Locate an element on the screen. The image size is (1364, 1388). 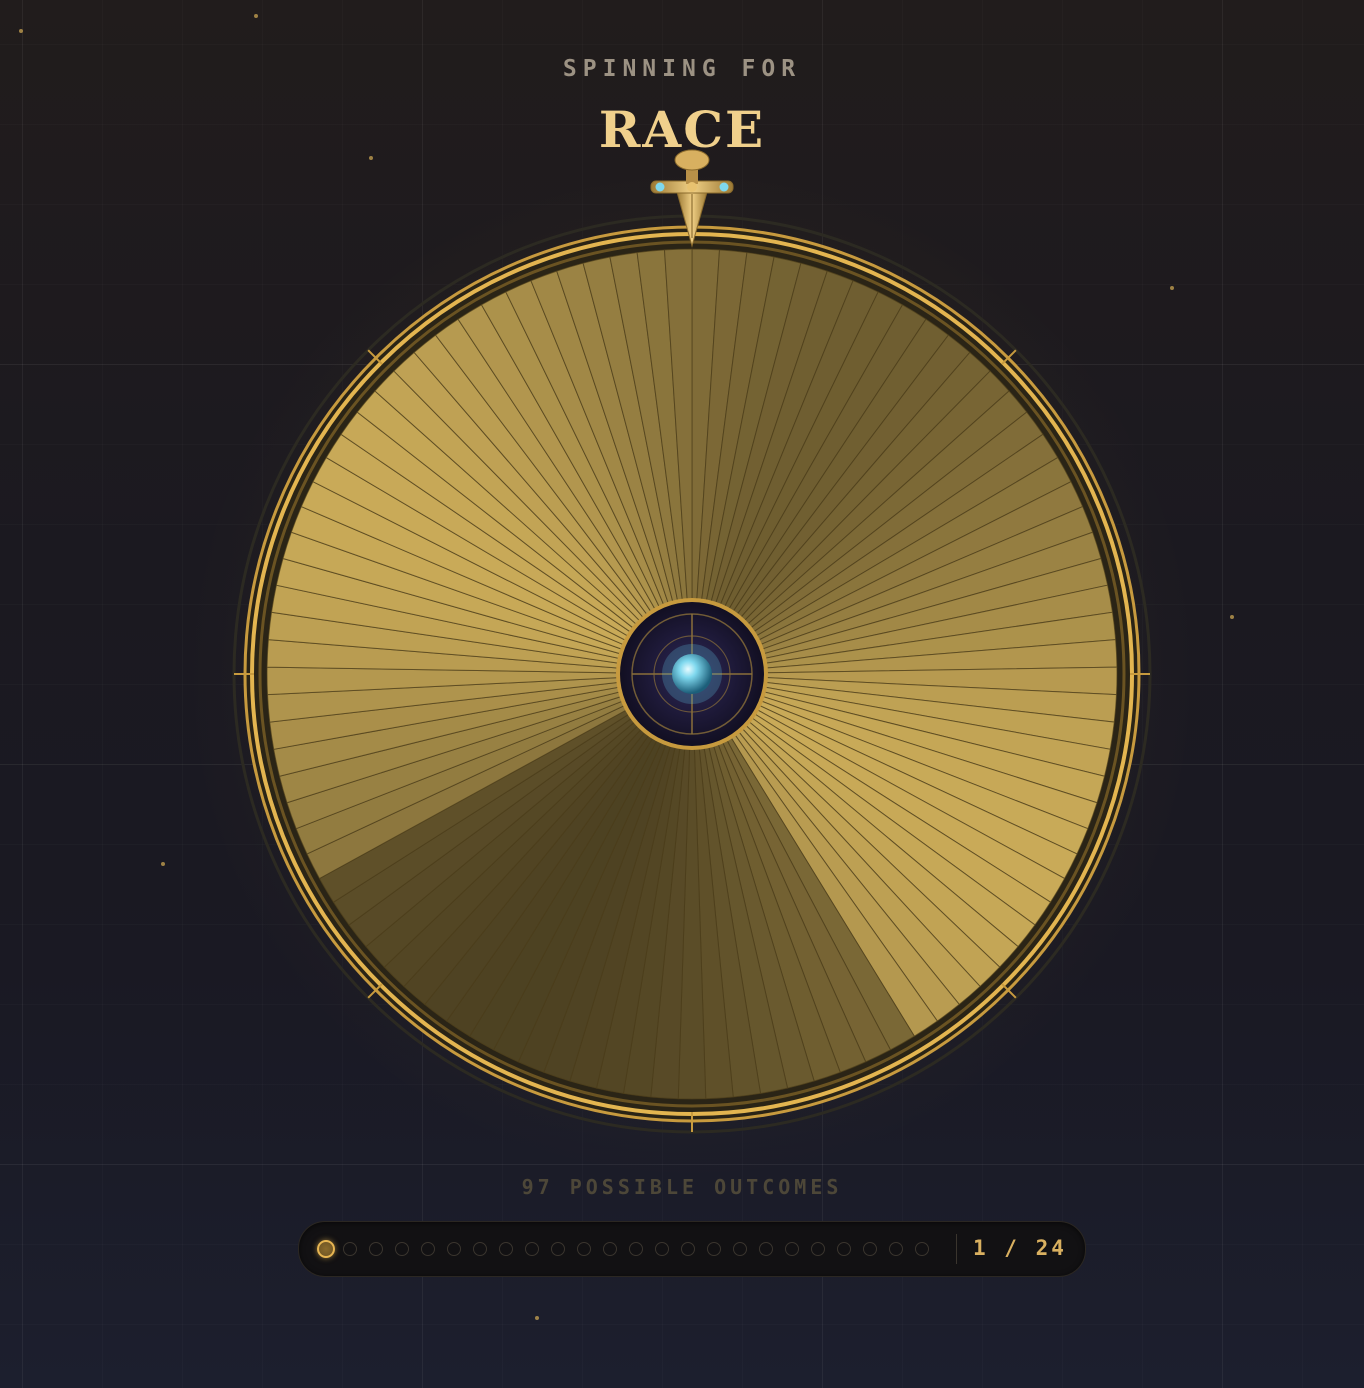
possible-outcomes-label: 97 POSSIBLE OUTCOMES is located at coordinates (682, 1187).